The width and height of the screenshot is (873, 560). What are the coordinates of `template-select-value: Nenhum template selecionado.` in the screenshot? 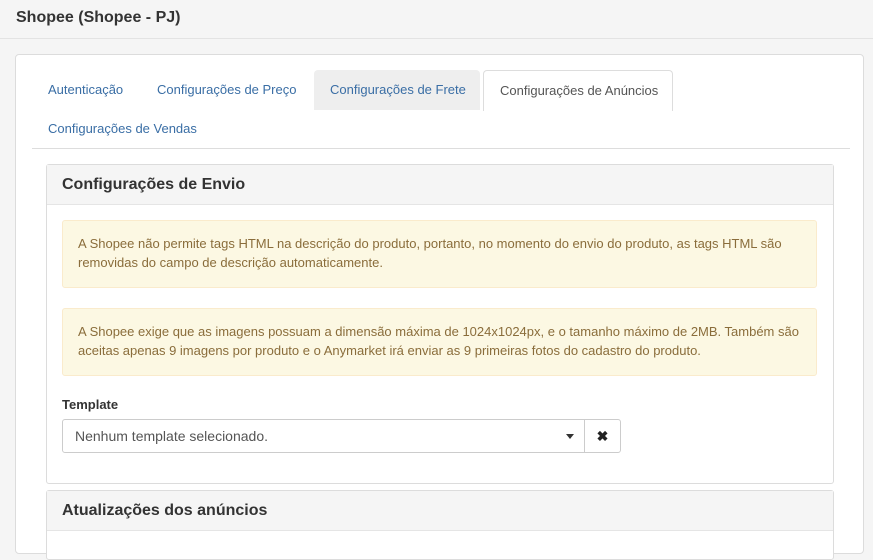 It's located at (172, 436).